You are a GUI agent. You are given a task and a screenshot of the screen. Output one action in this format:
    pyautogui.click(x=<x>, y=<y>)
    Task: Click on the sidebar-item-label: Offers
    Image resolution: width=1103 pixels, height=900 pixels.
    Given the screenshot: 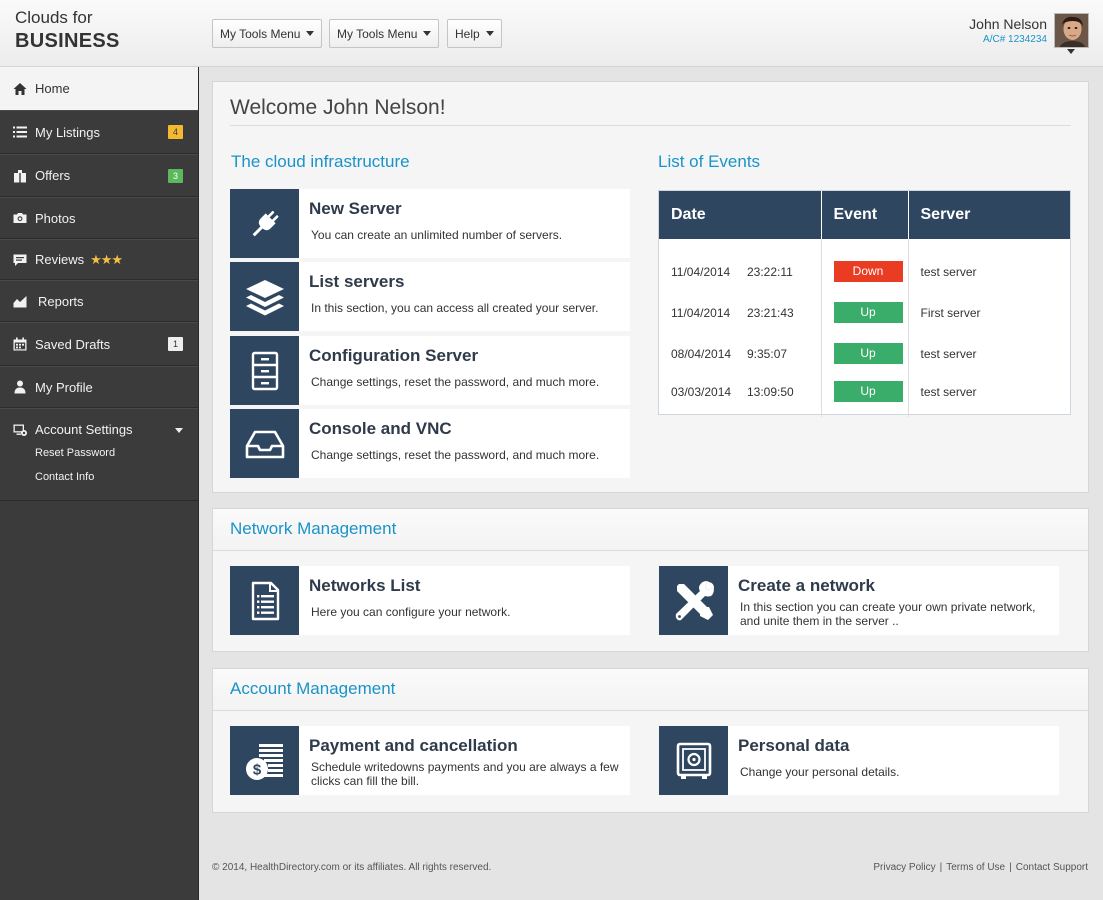 What is the action you would take?
    pyautogui.click(x=53, y=175)
    